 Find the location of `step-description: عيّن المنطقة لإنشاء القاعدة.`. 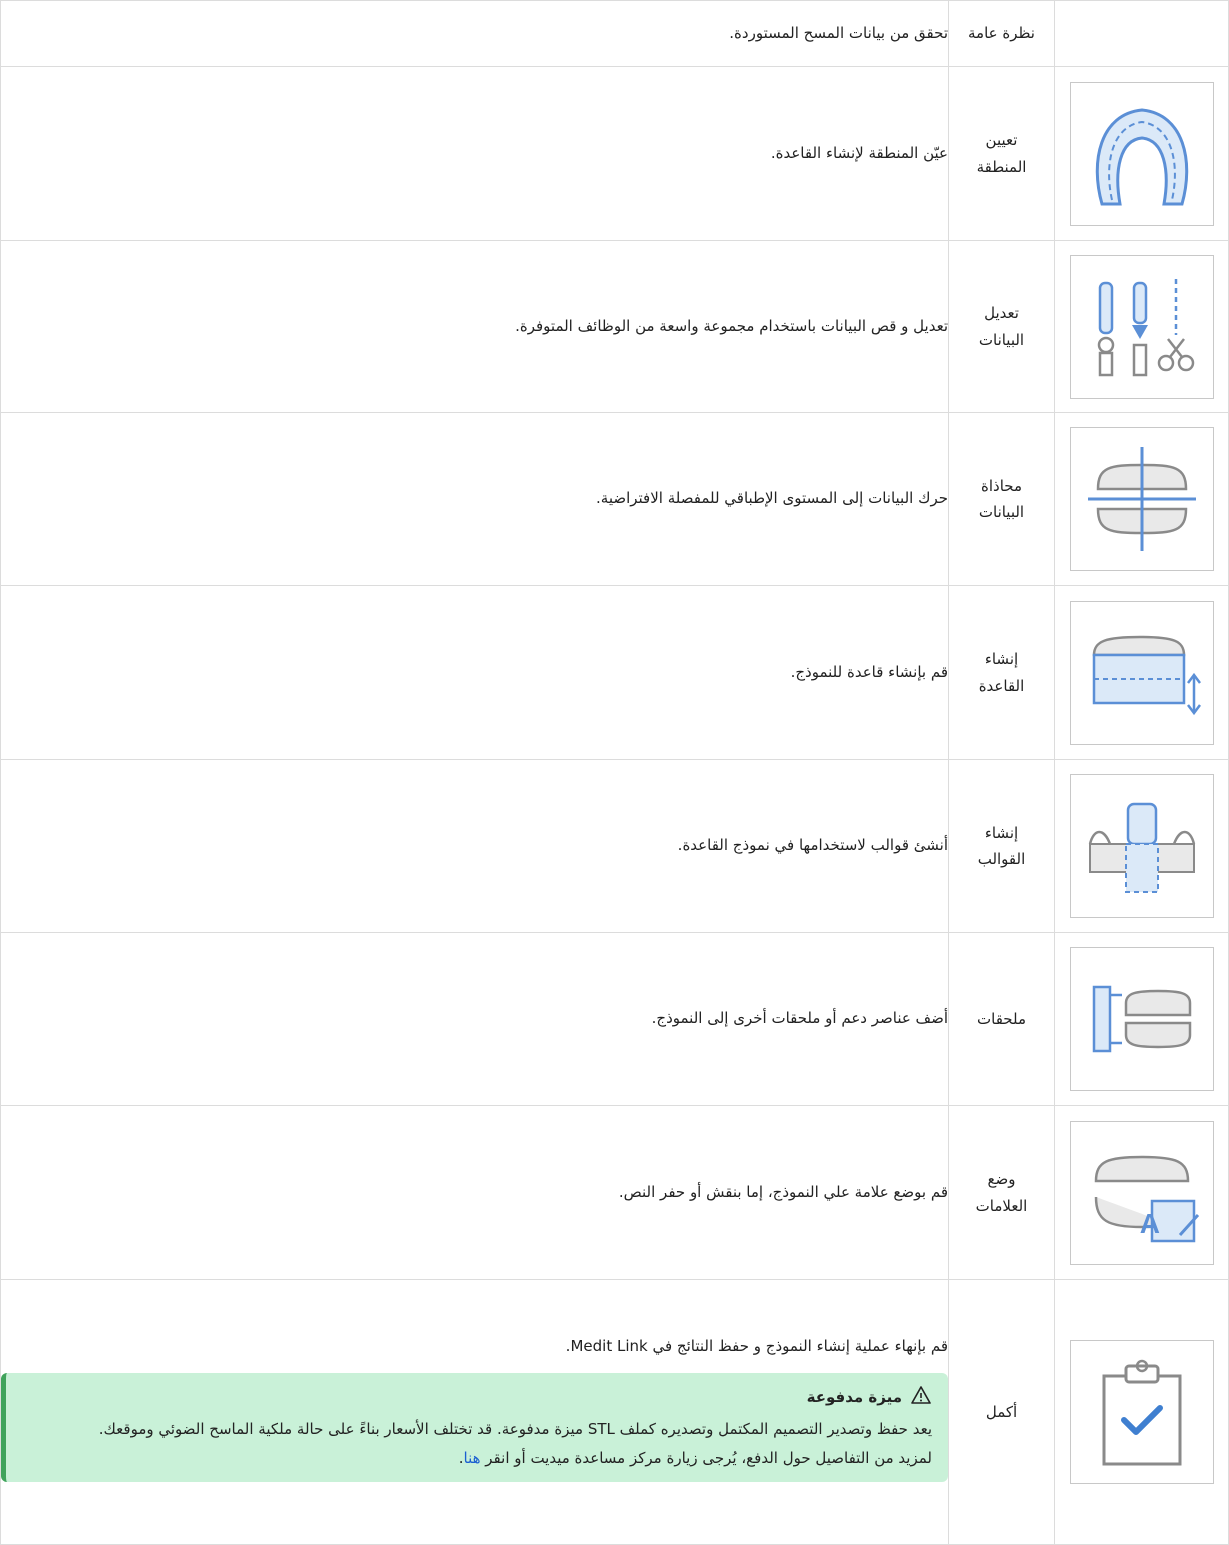

step-description: عيّن المنطقة لإنشاء القاعدة. is located at coordinates (859, 152).